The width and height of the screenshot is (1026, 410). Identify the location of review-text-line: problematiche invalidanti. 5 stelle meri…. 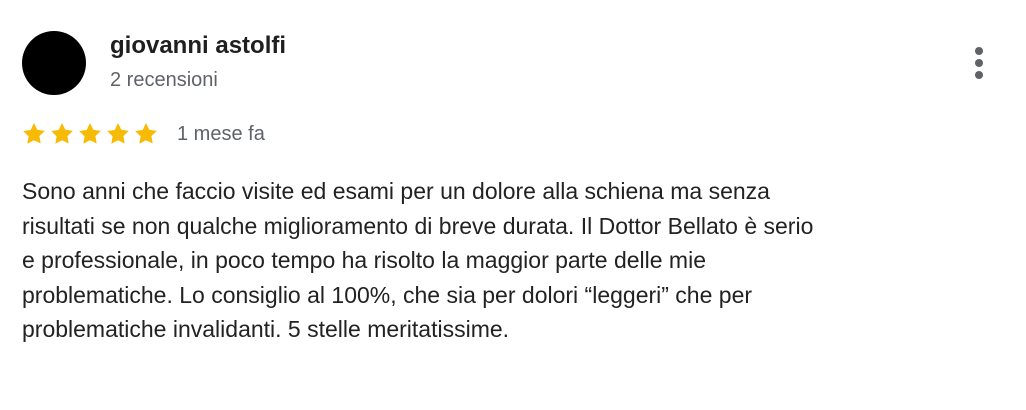
(266, 329).